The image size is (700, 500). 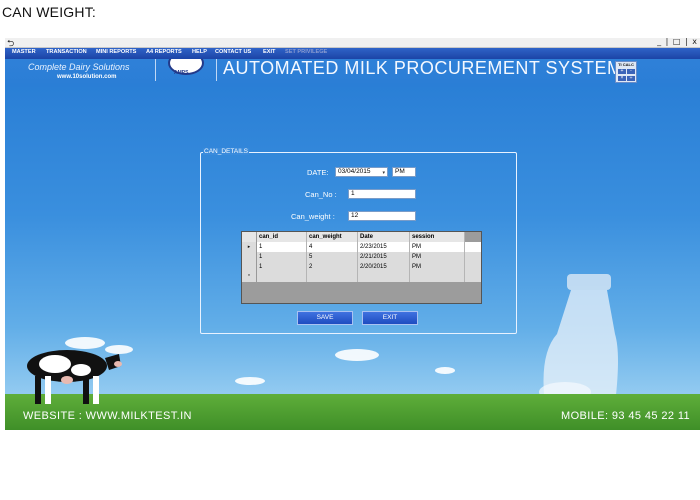 I want to click on menu-a4-reports: A4 REPORTS, so click(x=164, y=52).